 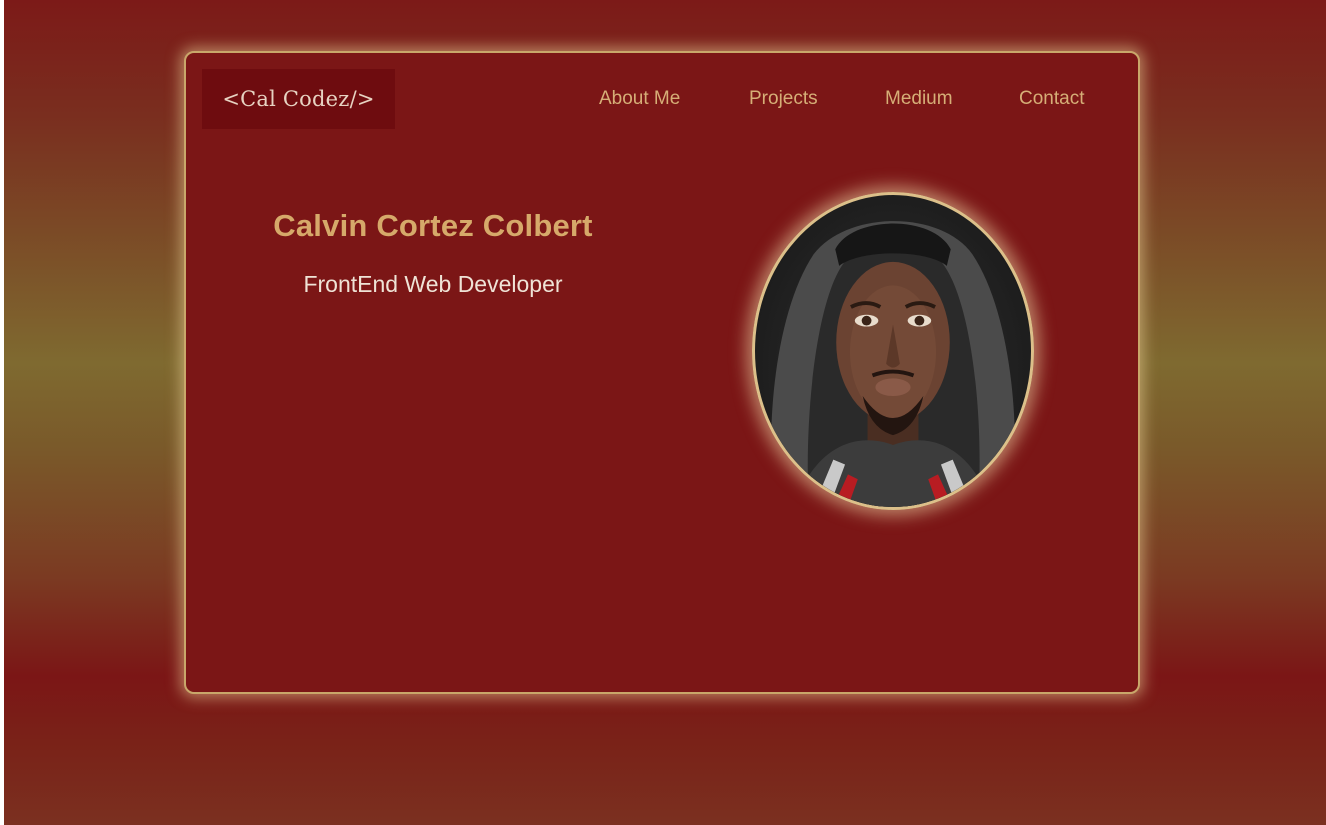 I want to click on nav-link-contact: Contact, so click(x=1051, y=99).